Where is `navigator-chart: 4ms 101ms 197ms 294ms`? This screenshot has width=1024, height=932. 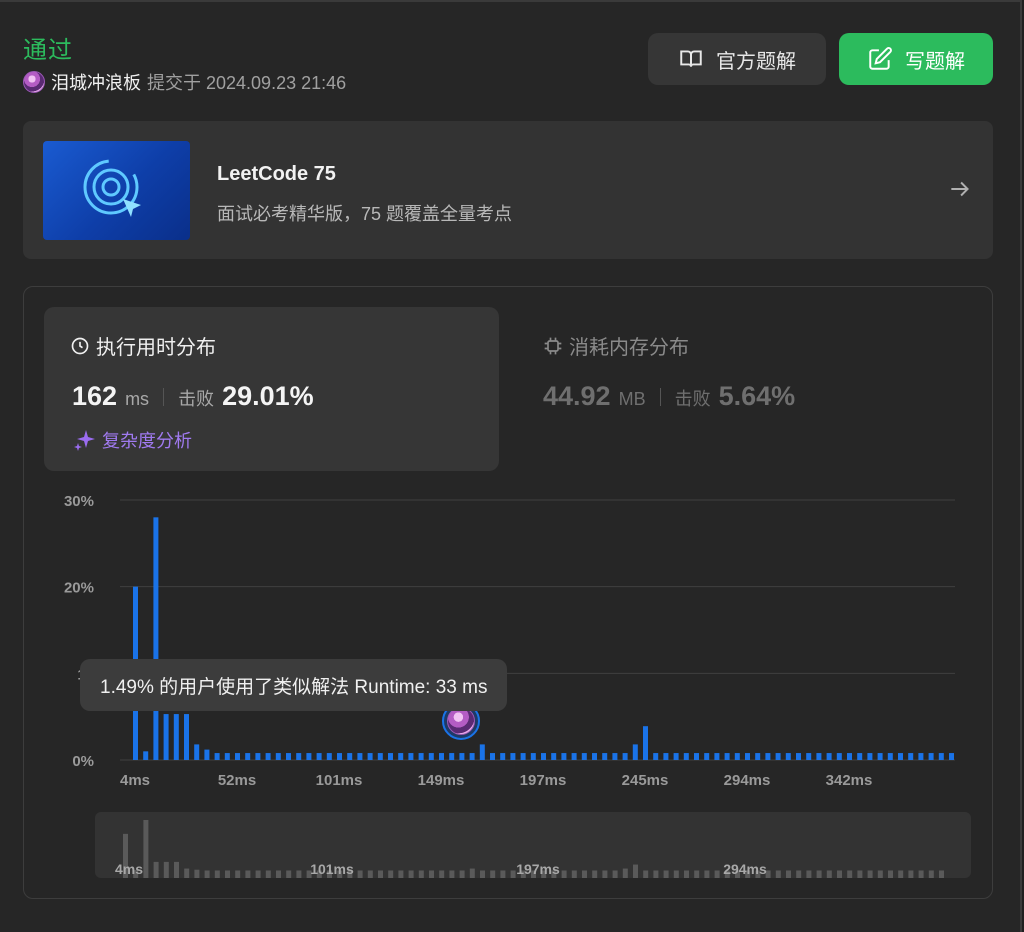 navigator-chart: 4ms 101ms 197ms 294ms is located at coordinates (533, 845).